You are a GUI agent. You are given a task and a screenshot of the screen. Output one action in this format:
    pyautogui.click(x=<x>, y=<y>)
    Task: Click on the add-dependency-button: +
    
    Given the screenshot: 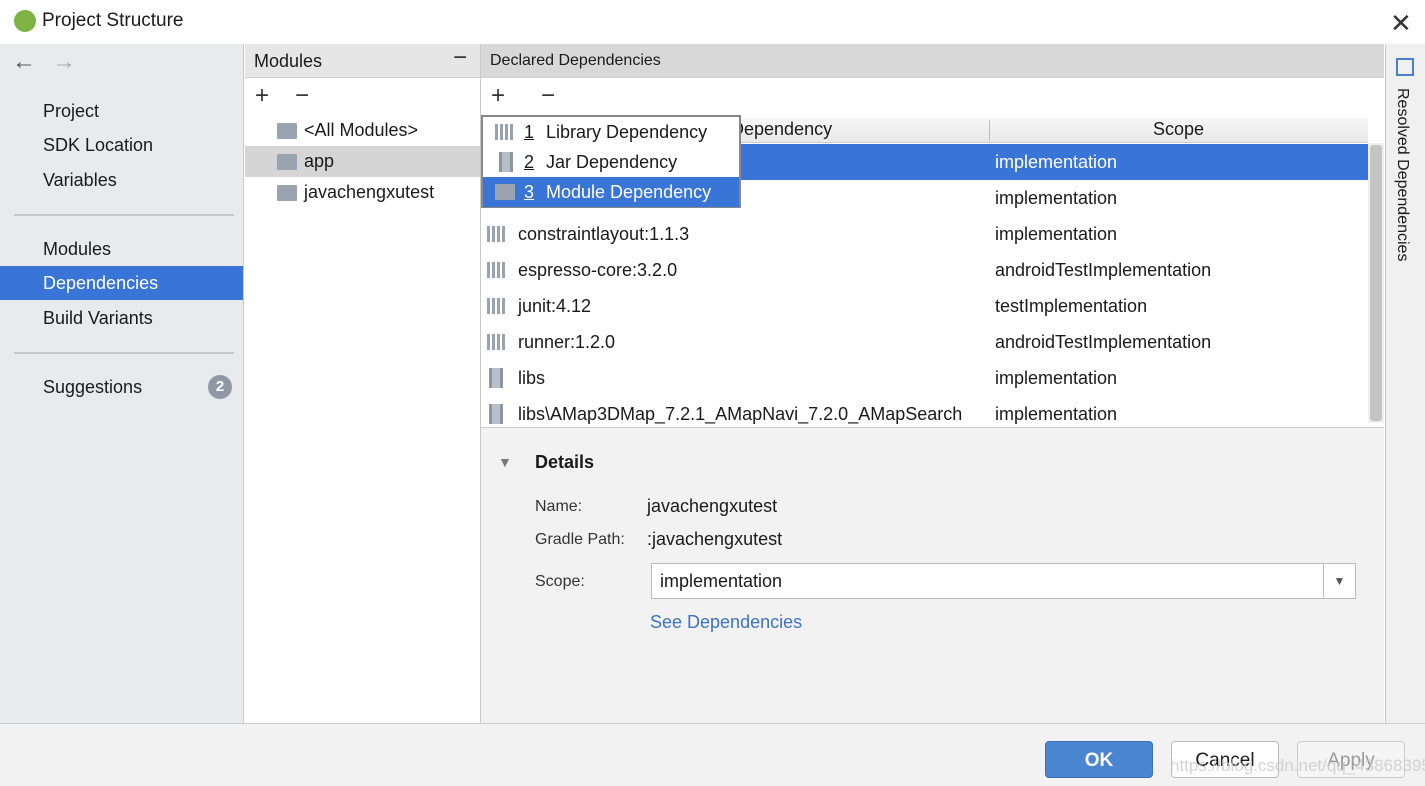 What is the action you would take?
    pyautogui.click(x=498, y=96)
    